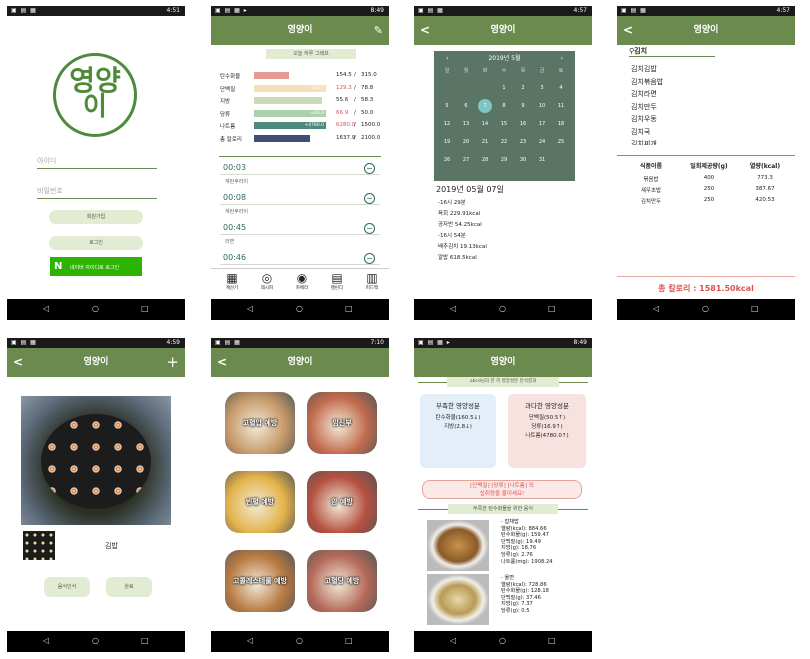  Describe the element at coordinates (96, 343) in the screenshot. I see `status-bar: ▣ ▤ ▦ 4:59` at that location.